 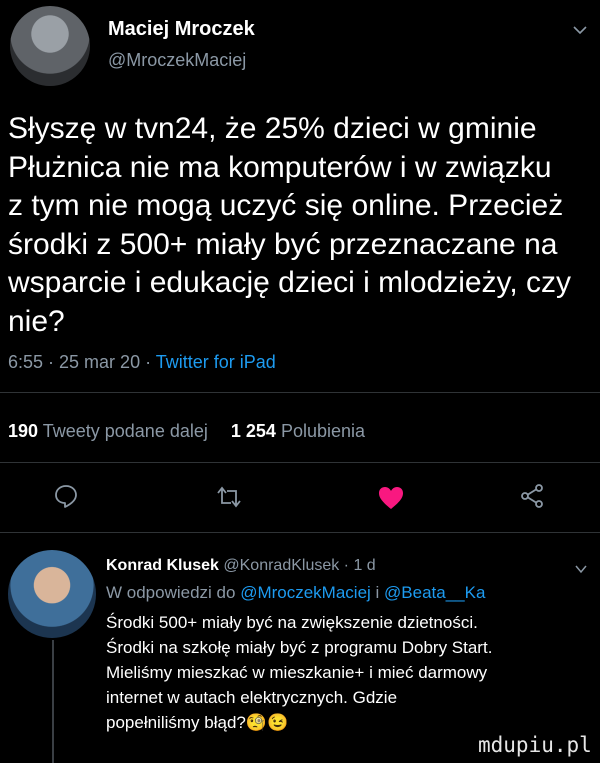 I want to click on likes-count: 1 254, so click(x=253, y=431).